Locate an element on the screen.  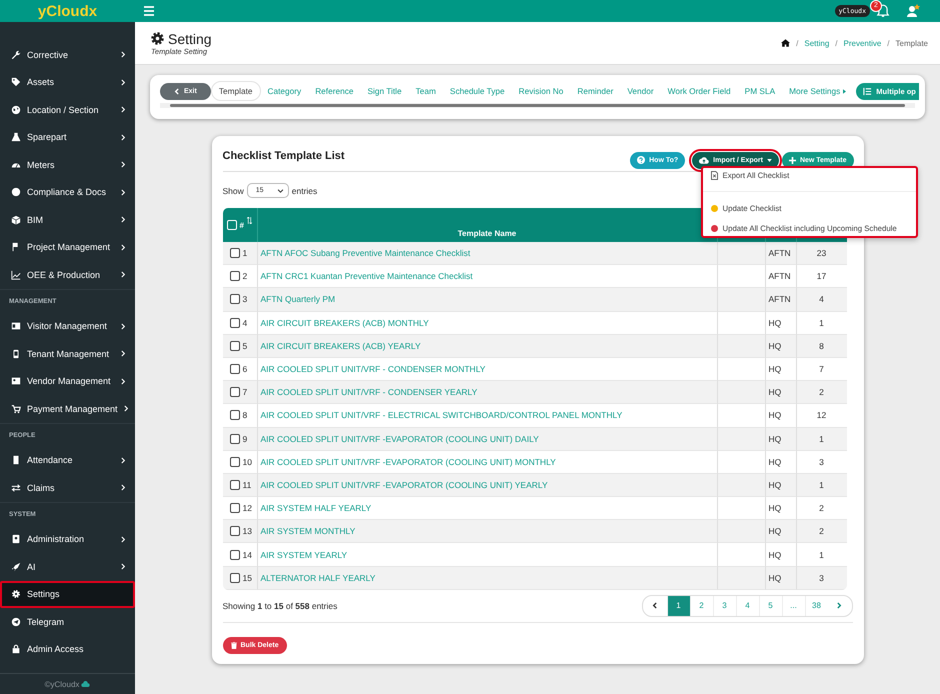
template-link: AFTN CRC1 Kuantan Preventive Maintenance Checklist is located at coordinates (366, 276).